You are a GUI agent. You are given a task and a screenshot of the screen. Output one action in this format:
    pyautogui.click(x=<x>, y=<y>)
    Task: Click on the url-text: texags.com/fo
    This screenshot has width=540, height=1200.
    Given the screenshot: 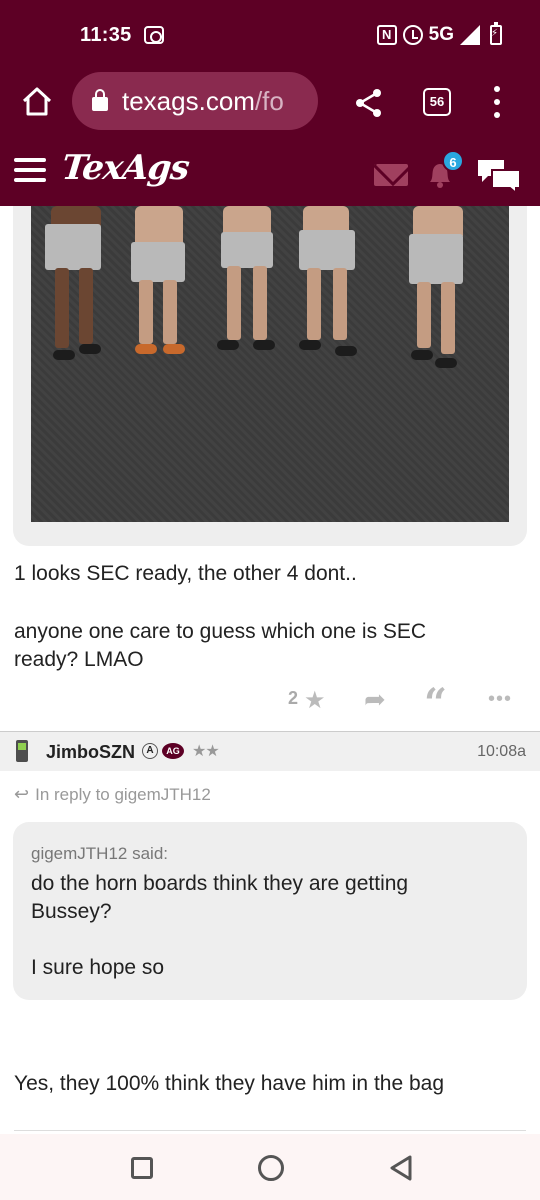 What is the action you would take?
    pyautogui.click(x=203, y=101)
    